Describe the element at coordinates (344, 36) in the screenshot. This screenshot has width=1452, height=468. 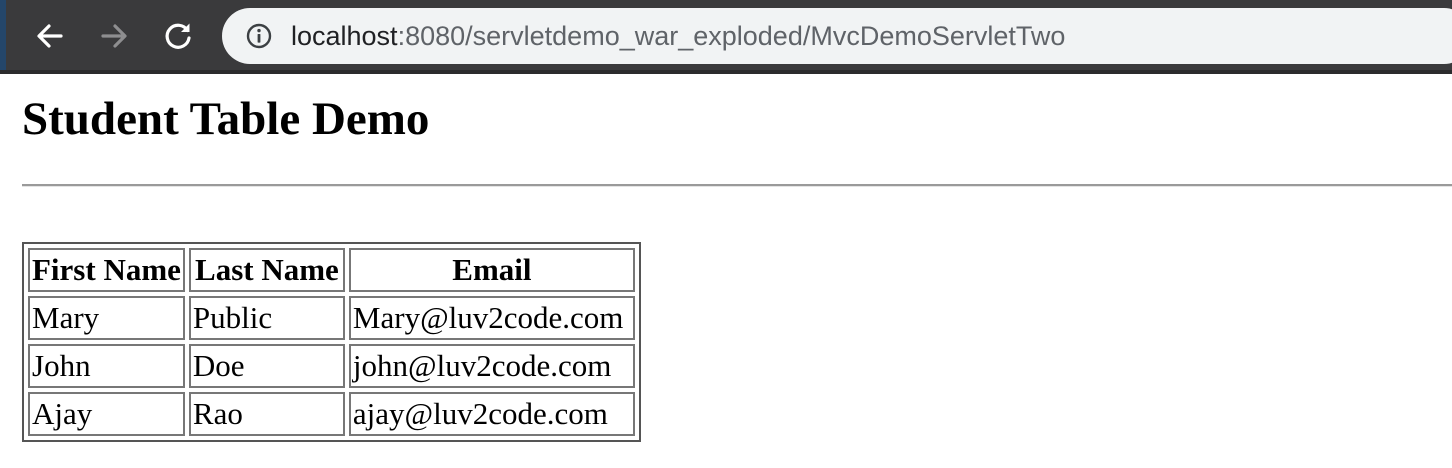
I see `url-host: localhost` at that location.